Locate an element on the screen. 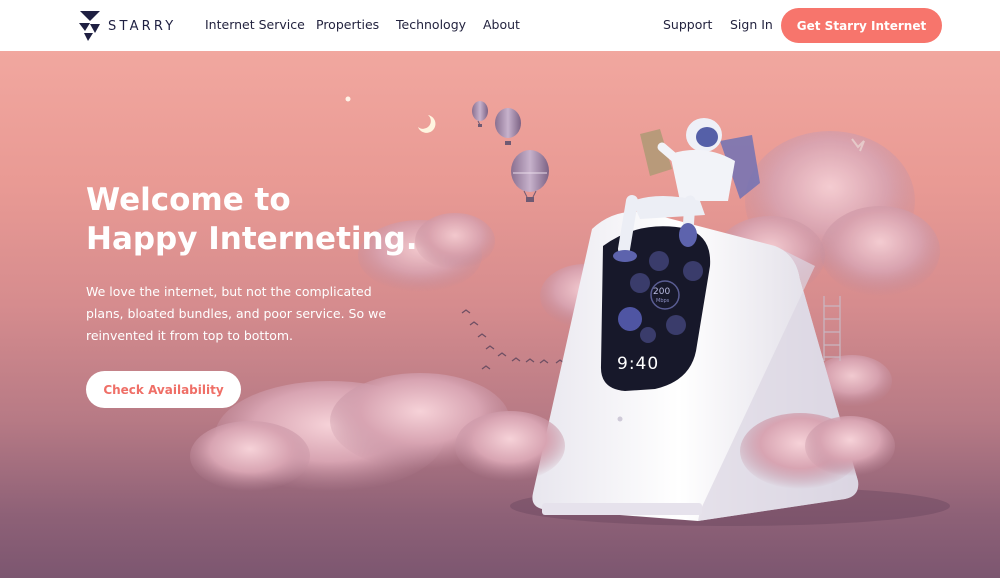 Image resolution: width=1000 pixels, height=578 pixels. nav-technology: Technology is located at coordinates (431, 24).